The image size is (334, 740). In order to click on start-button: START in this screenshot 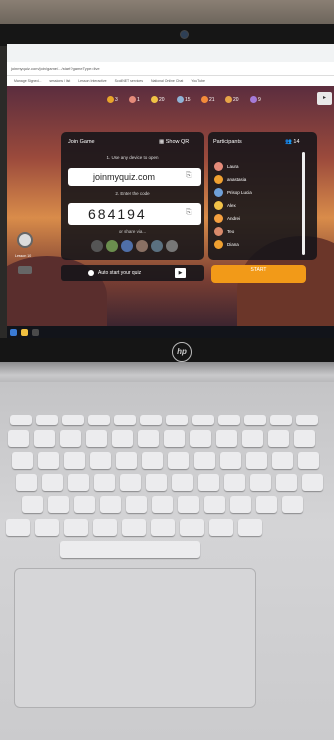, I will do `click(258, 274)`.